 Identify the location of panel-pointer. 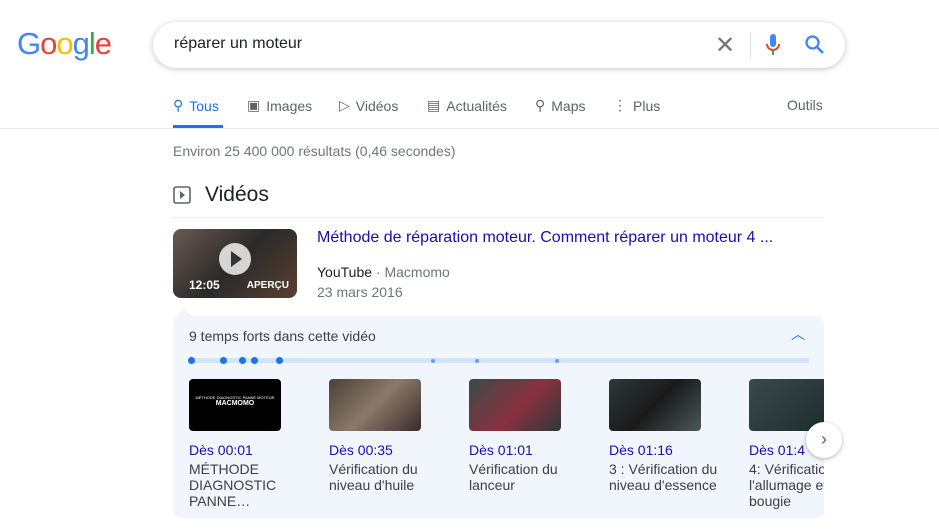
(184, 312).